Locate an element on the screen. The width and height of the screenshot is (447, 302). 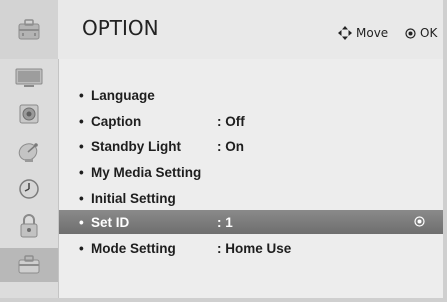
time-clock-icon is located at coordinates (29, 189).